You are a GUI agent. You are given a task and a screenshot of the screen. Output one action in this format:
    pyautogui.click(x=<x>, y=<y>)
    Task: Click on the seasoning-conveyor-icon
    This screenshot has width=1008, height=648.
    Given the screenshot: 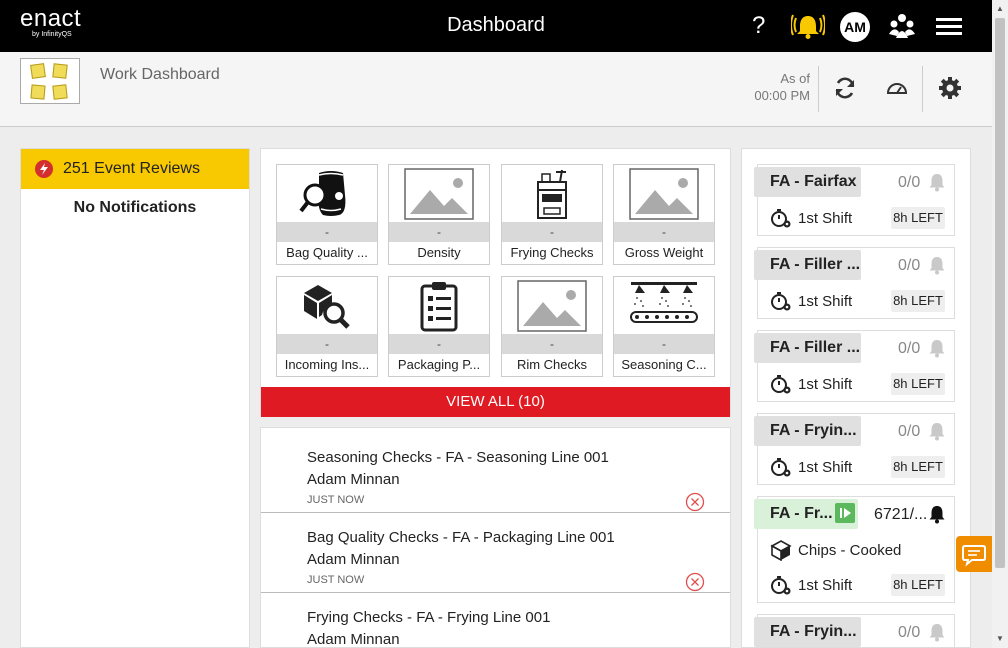 What is the action you would take?
    pyautogui.click(x=664, y=302)
    